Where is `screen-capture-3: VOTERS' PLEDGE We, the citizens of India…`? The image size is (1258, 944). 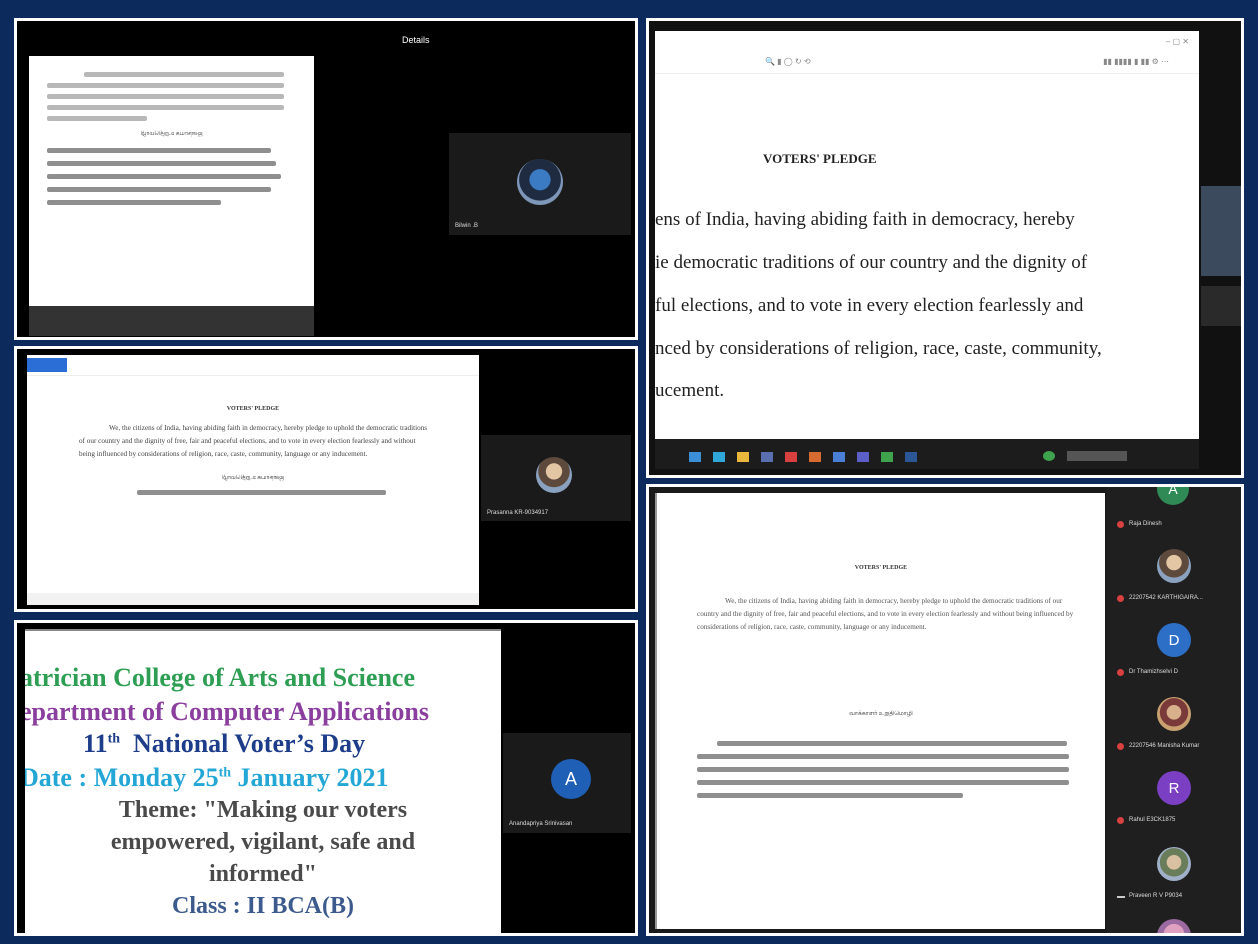
screen-capture-3: VOTERS' PLEDGE We, the citizens of India… is located at coordinates (326, 479).